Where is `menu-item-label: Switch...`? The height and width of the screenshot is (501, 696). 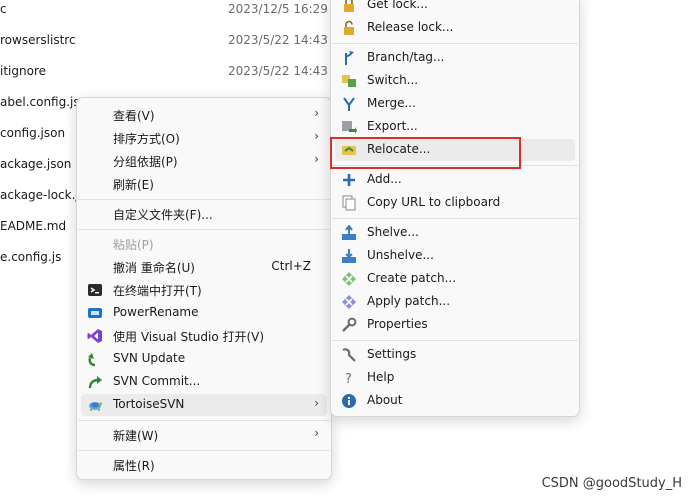 menu-item-label: Switch... is located at coordinates (393, 80).